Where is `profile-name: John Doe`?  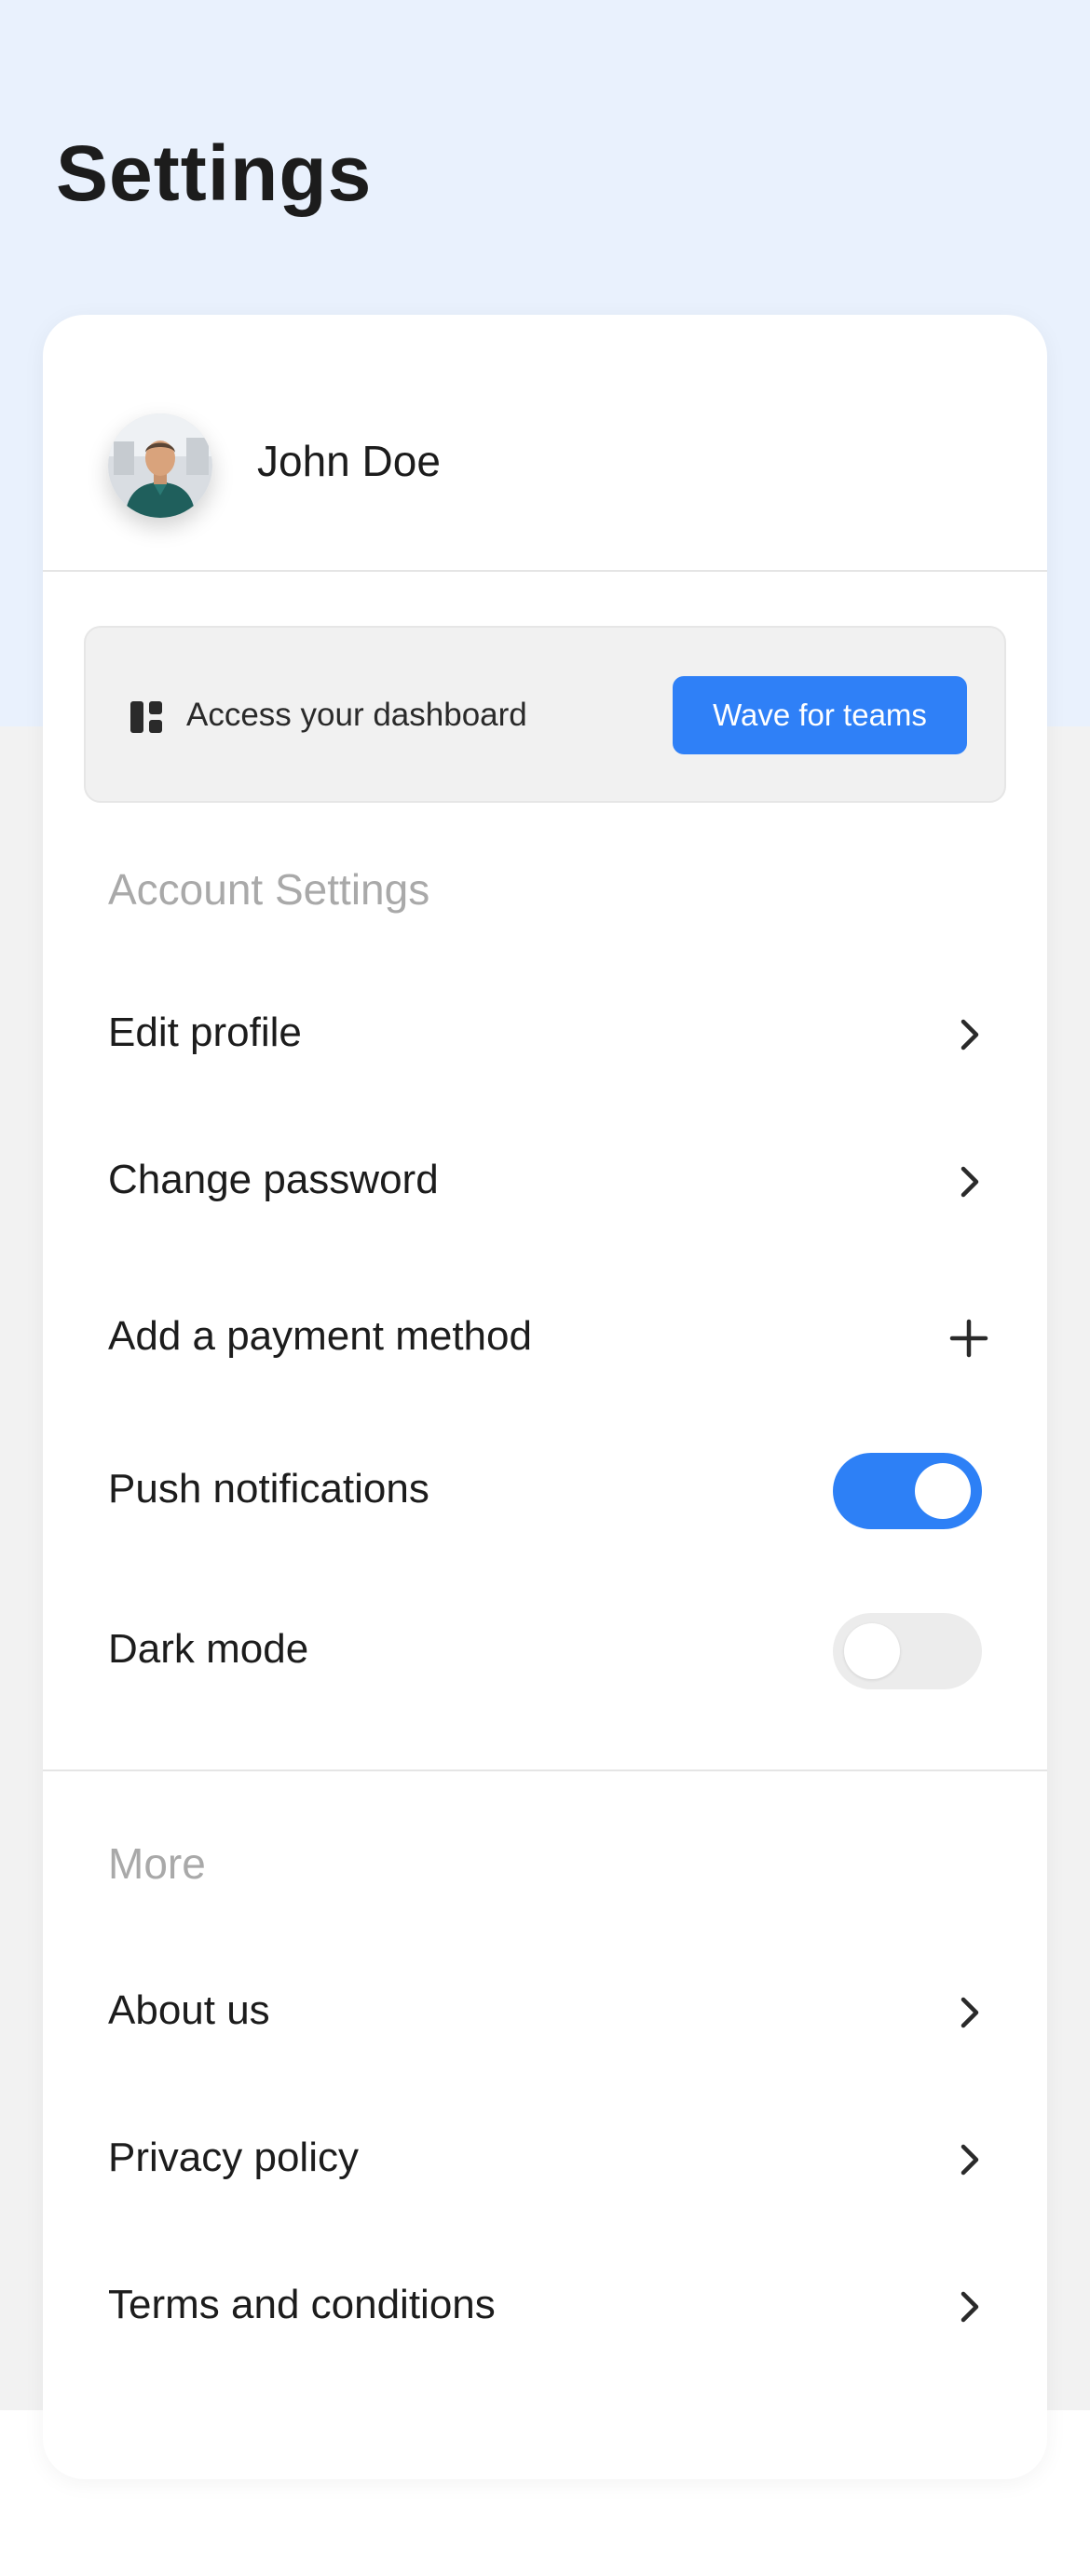 profile-name: John Doe is located at coordinates (349, 461).